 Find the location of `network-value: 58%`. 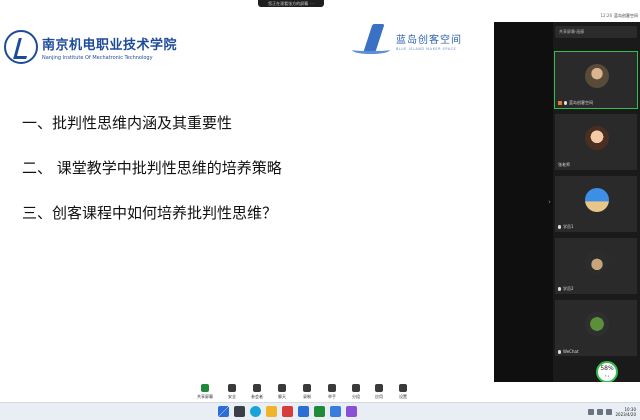

network-value: 58% is located at coordinates (607, 368).